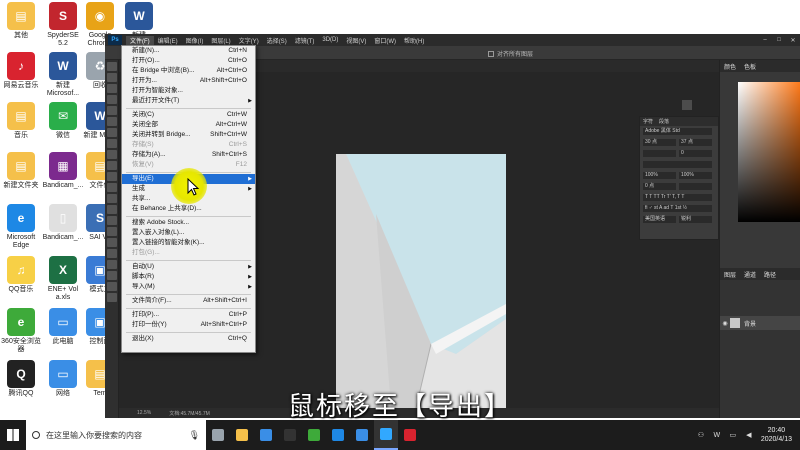 The height and width of the screenshot is (450, 800). What do you see at coordinates (116, 435) in the screenshot?
I see `taskbar-search: 在这里输入你要搜索的内容 🎙` at bounding box center [116, 435].